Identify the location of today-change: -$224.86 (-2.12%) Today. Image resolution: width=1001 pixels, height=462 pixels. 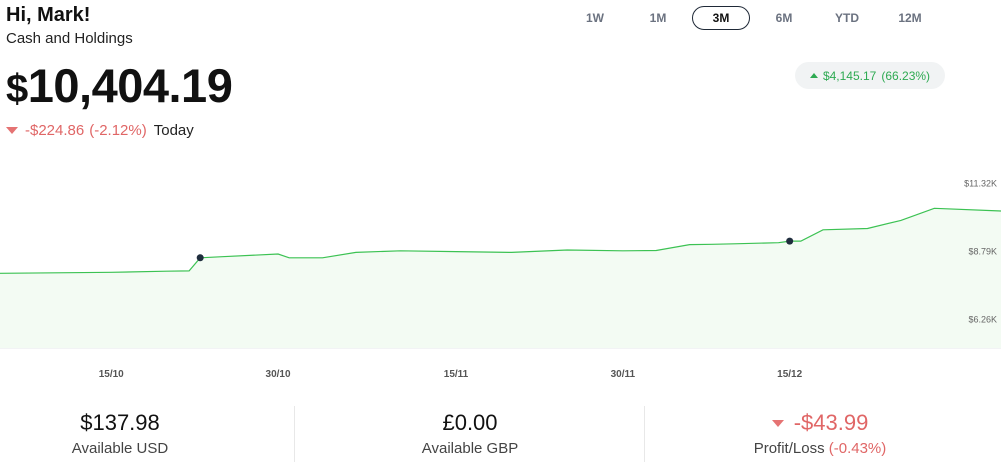
(100, 130).